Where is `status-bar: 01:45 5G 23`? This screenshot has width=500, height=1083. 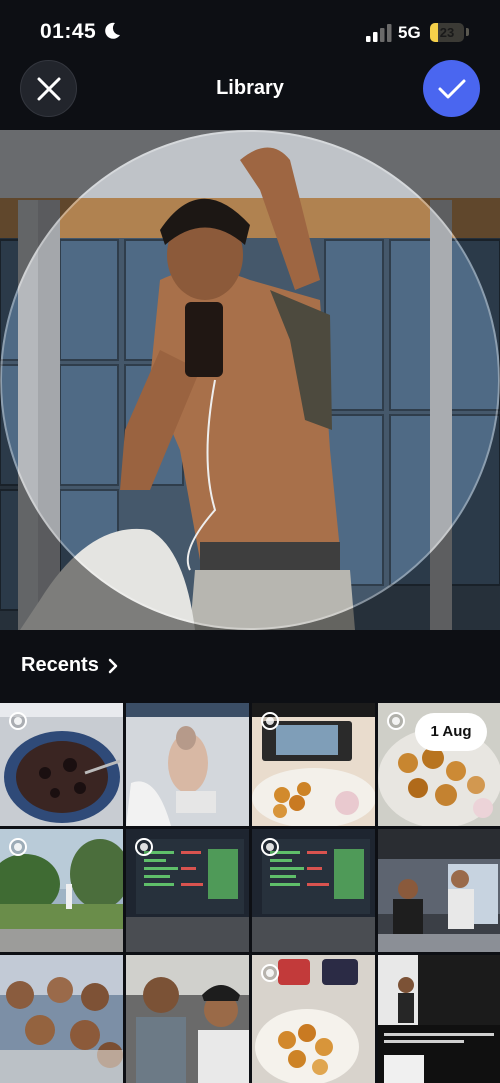 status-bar: 01:45 5G 23 is located at coordinates (250, 30).